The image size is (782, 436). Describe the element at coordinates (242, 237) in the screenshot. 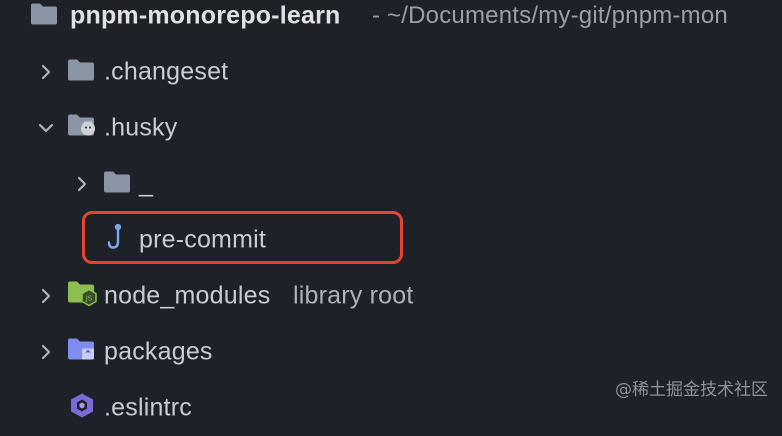

I see `highlight-box` at that location.